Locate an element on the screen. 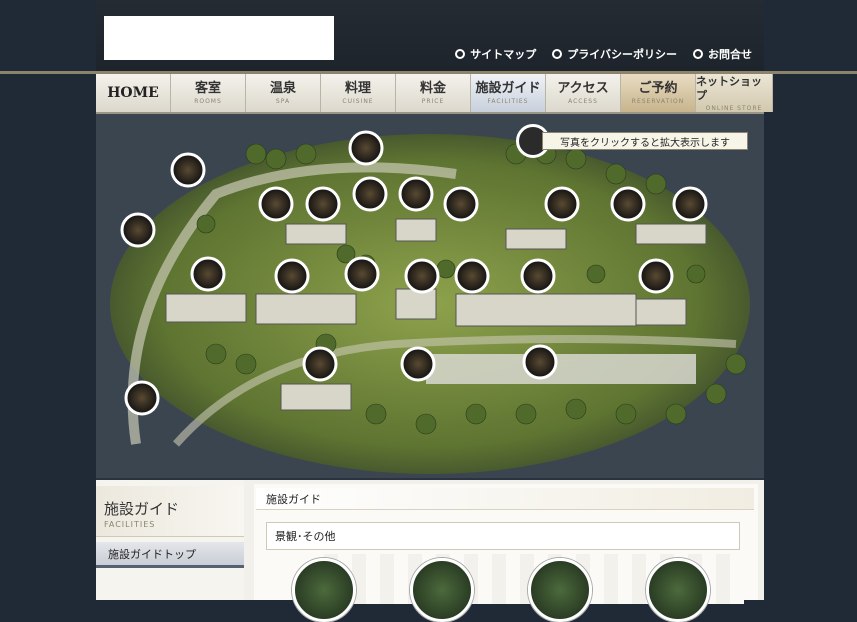 This screenshot has width=857, height=622. map-hint-label: 写真をクリックすると拡大表示します is located at coordinates (645, 141).